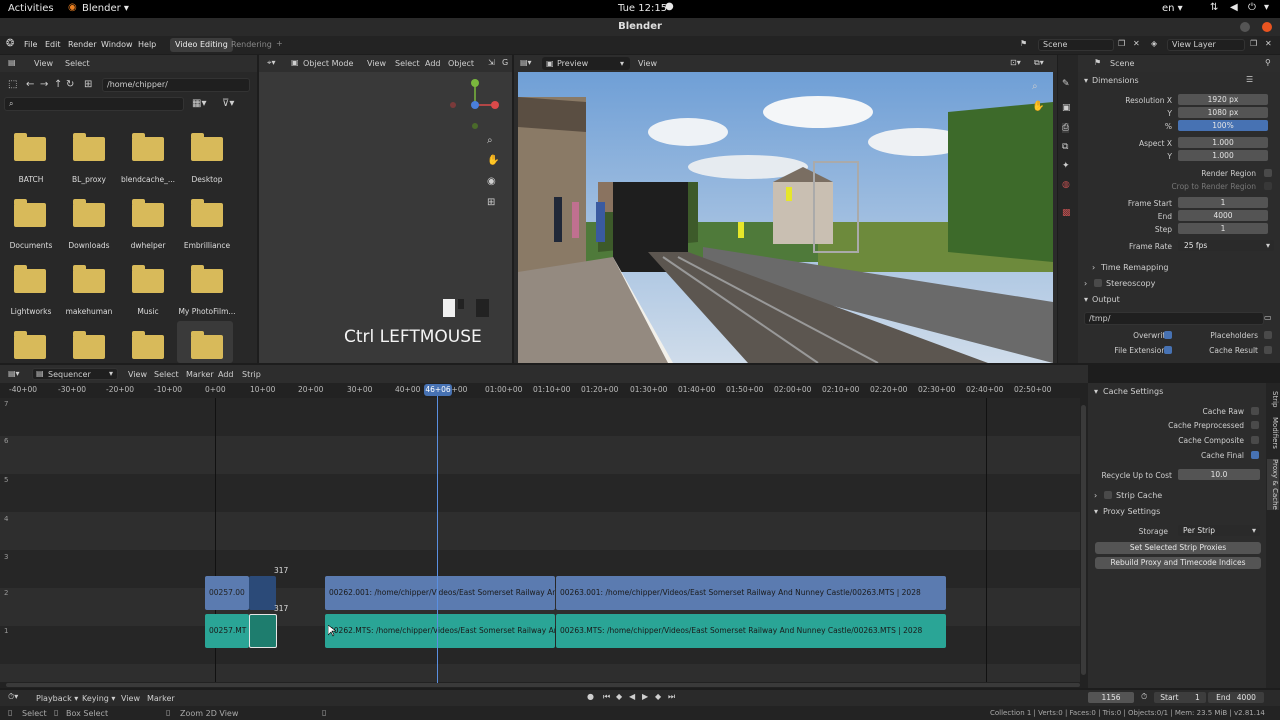 The image size is (1280, 720). I want to click on crop-region-checkbox, so click(1268, 186).